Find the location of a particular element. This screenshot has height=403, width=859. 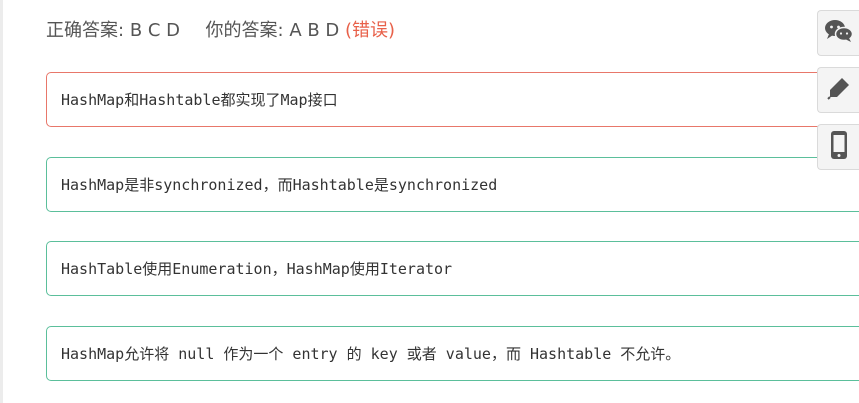

correct-answer-label: 正确答案: is located at coordinates (85, 30).